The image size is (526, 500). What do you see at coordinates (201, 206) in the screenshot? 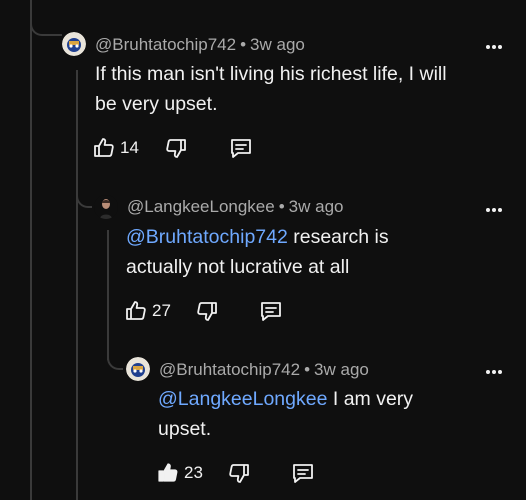
I see `author-name: @LangkeeLongkee` at bounding box center [201, 206].